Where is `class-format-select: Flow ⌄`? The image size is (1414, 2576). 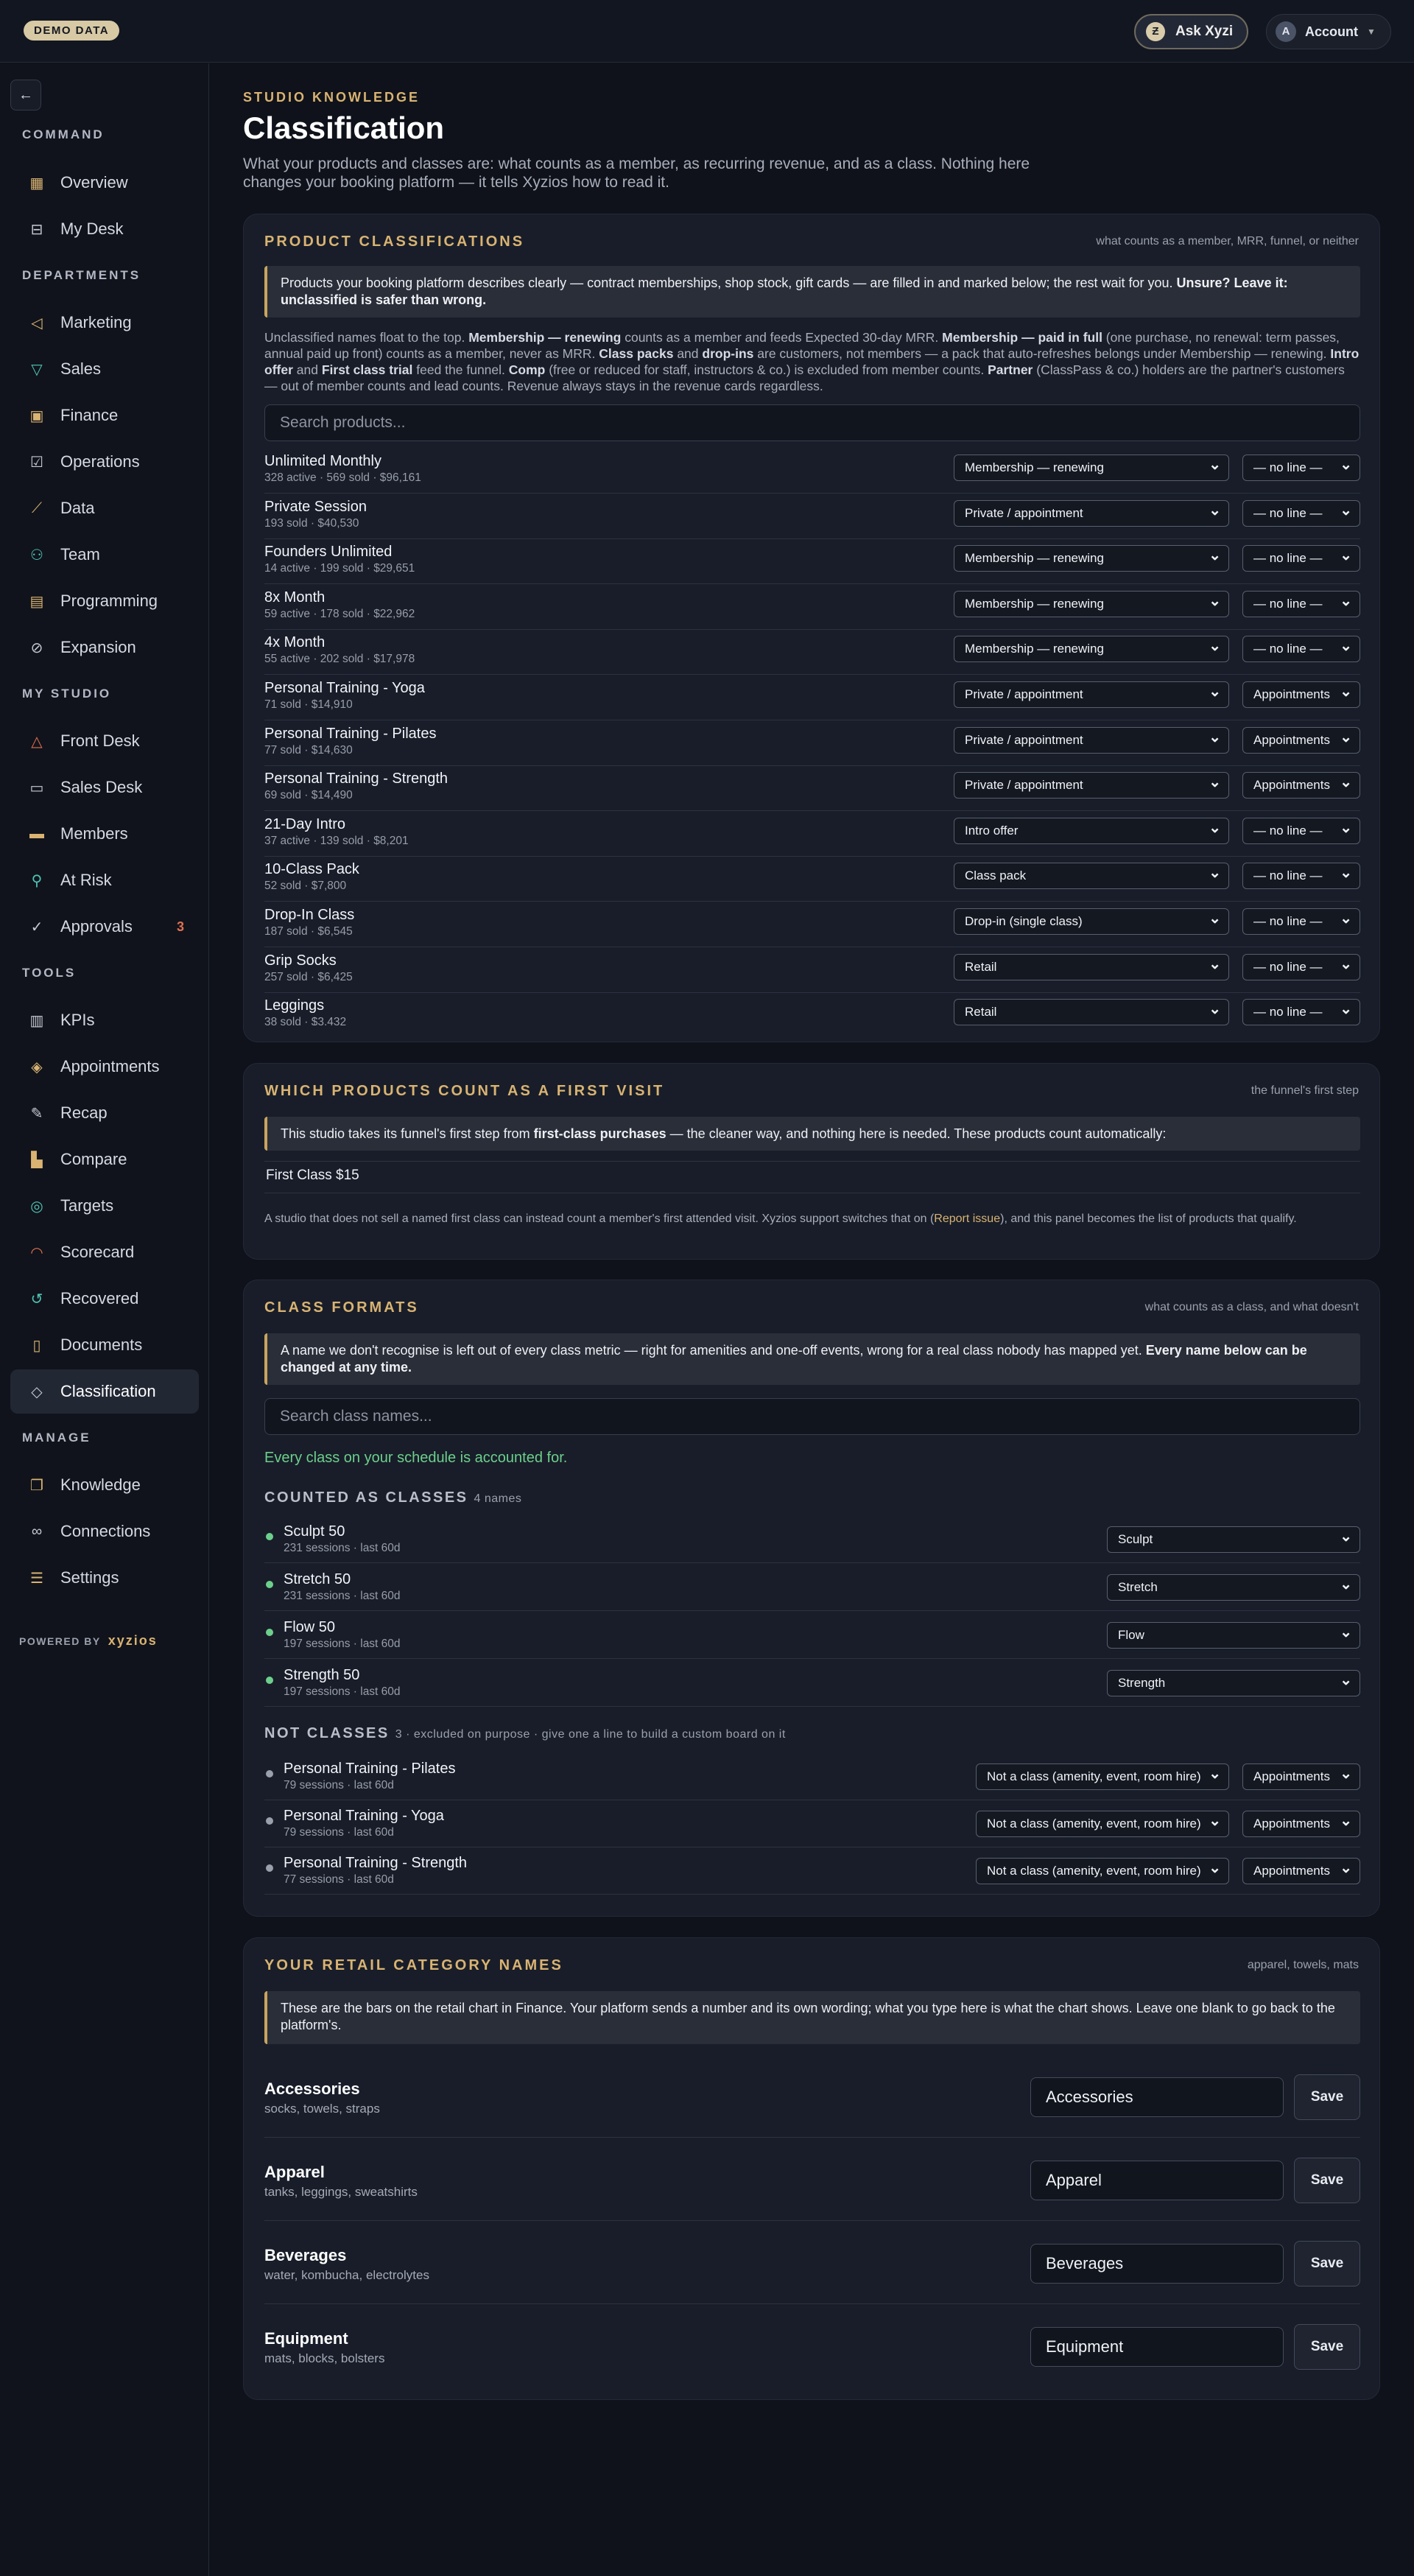 class-format-select: Flow ⌄ is located at coordinates (1233, 1635).